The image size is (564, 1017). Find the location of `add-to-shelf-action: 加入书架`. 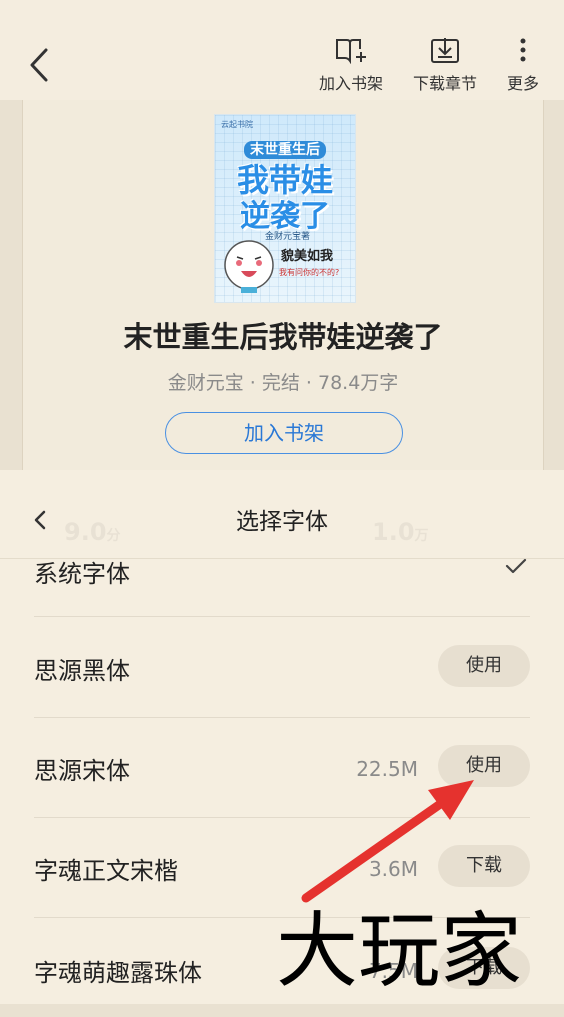

add-to-shelf-action: 加入书架 is located at coordinates (351, 66).